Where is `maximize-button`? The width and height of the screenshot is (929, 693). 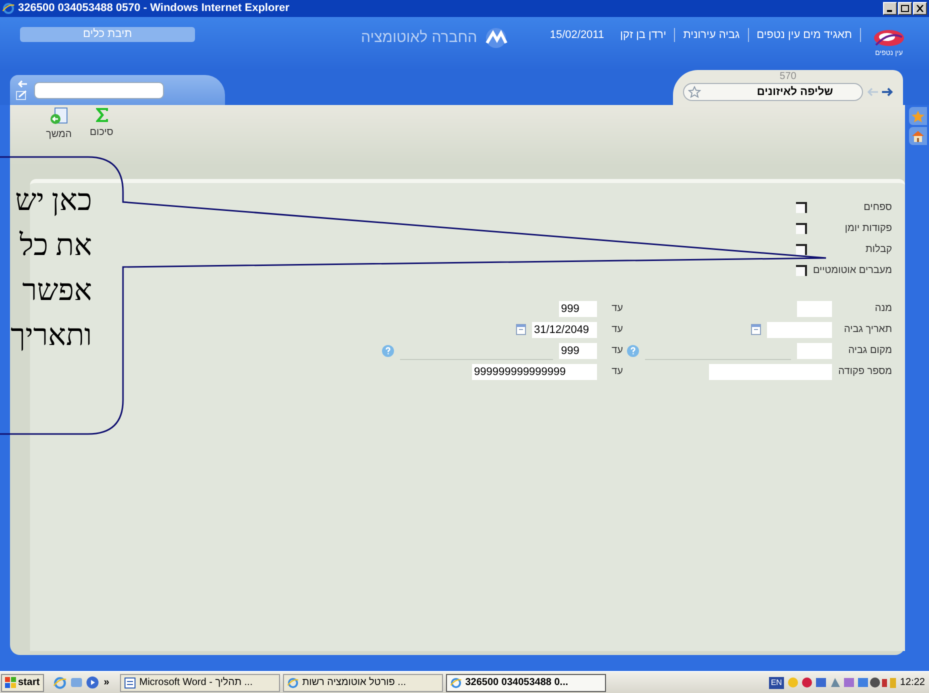
maximize-button is located at coordinates (905, 8).